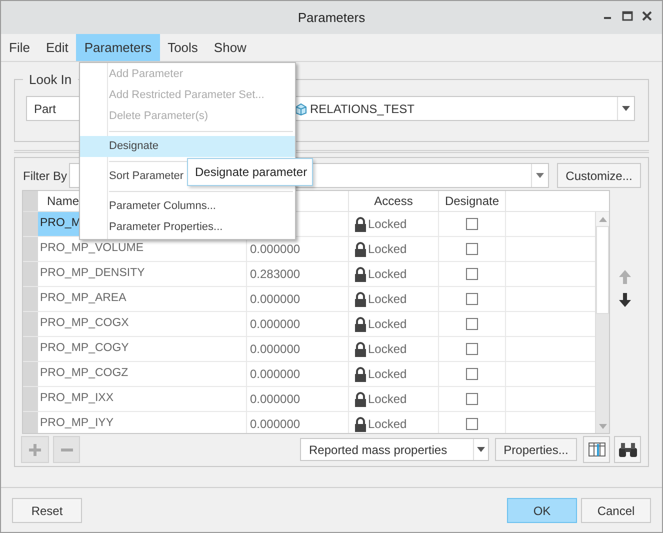 This screenshot has width=663, height=533. What do you see at coordinates (142, 299) in the screenshot?
I see `table-cell: PRO_MP_AREA` at bounding box center [142, 299].